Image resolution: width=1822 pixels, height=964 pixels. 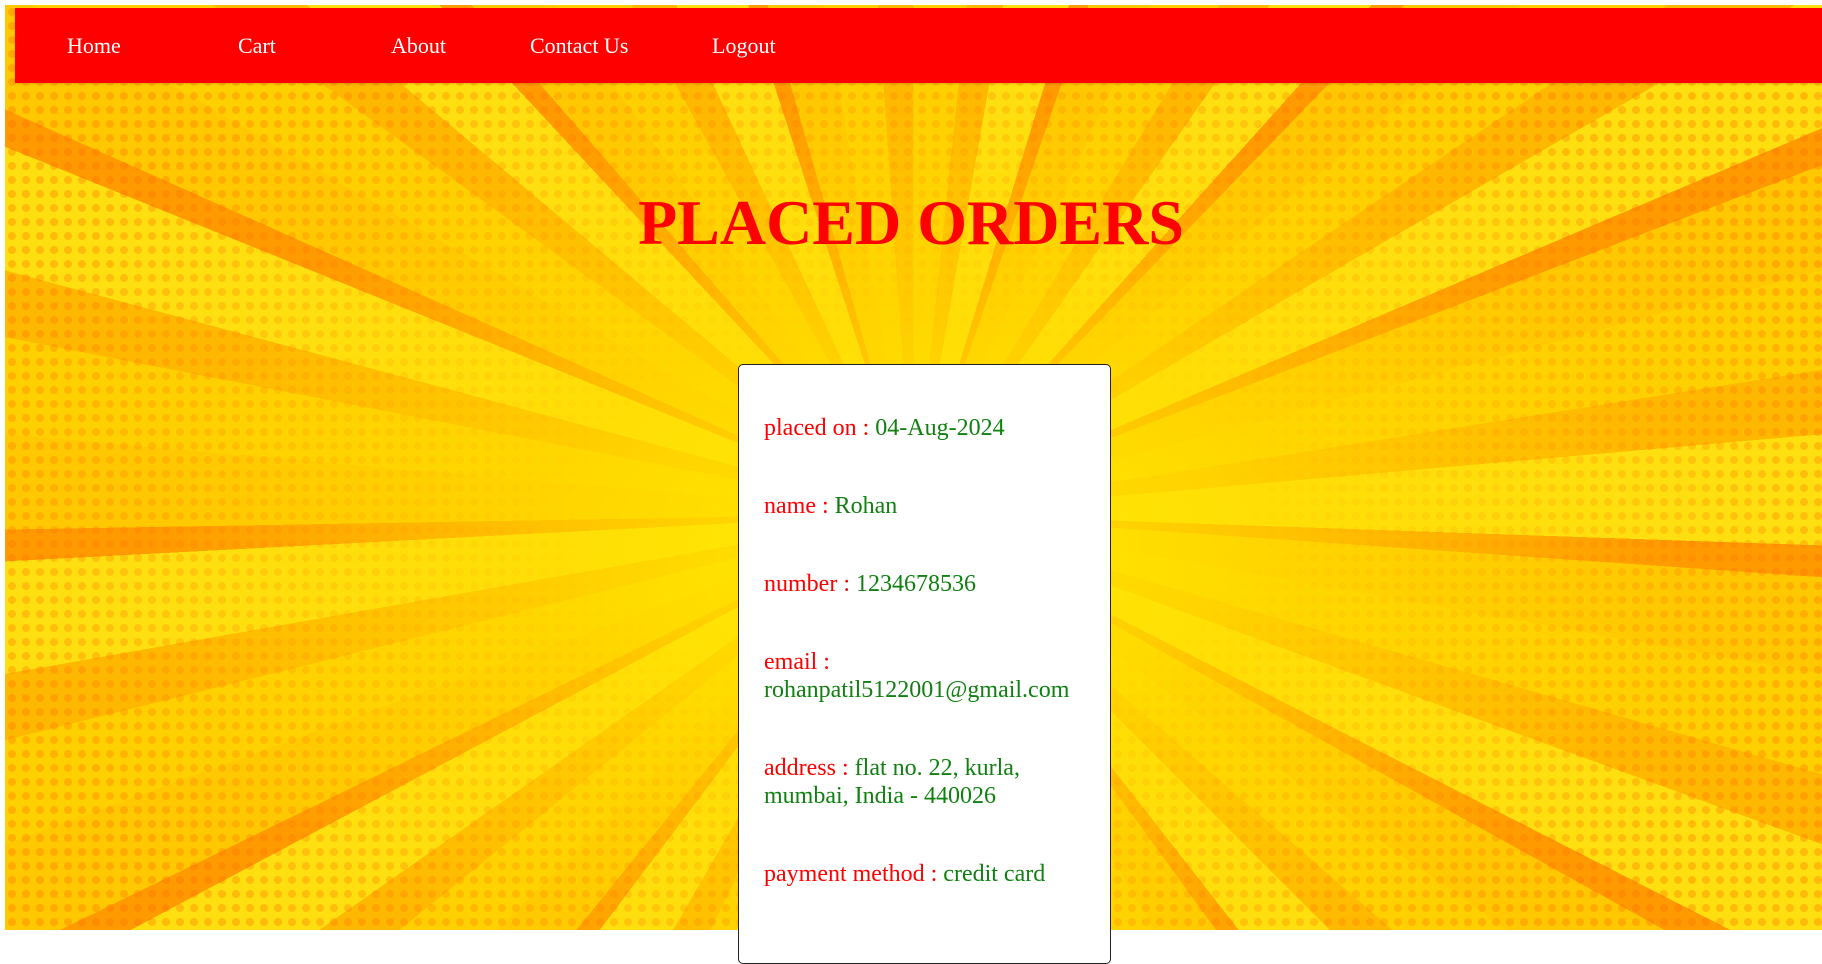 What do you see at coordinates (810, 584) in the screenshot?
I see `number-label: number :` at bounding box center [810, 584].